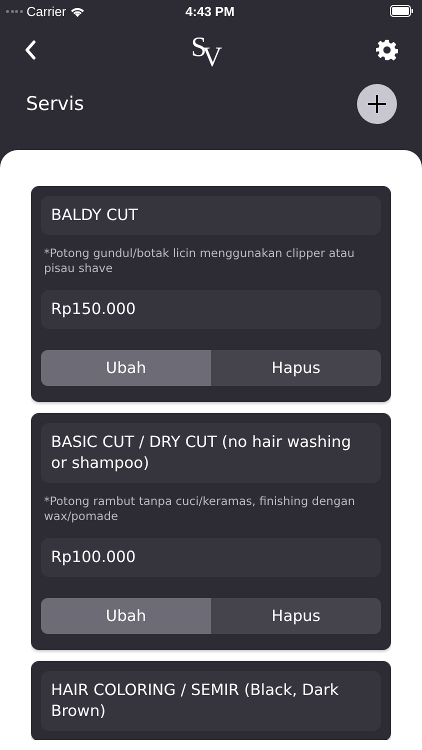  What do you see at coordinates (55, 104) in the screenshot?
I see `page-title: Servis` at bounding box center [55, 104].